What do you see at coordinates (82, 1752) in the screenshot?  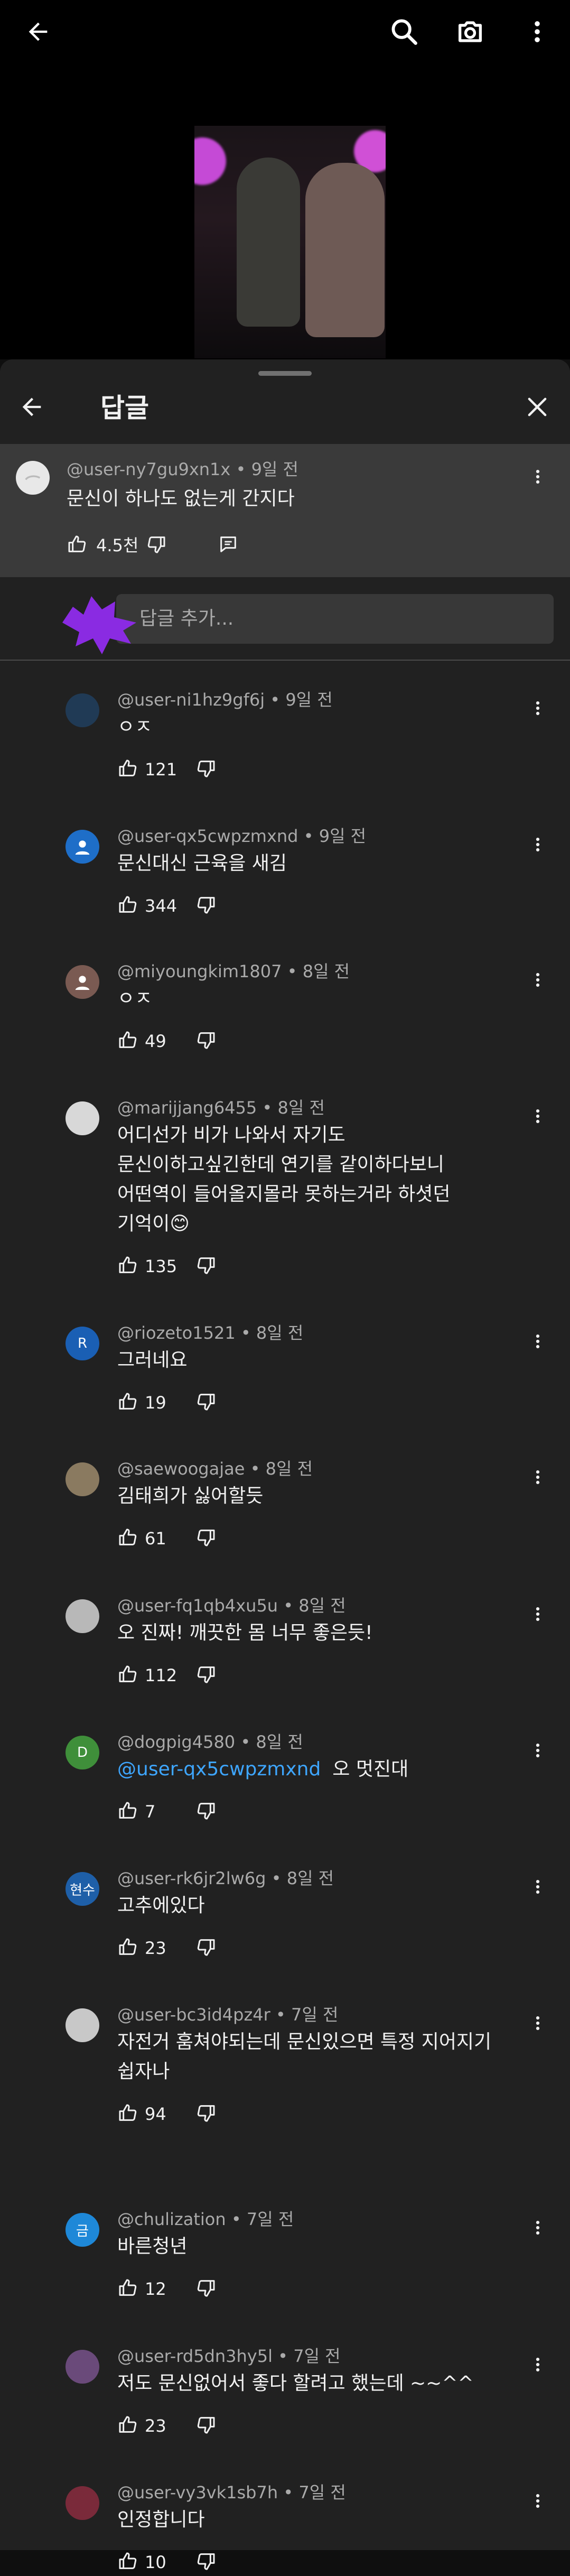 I see `avatar: D` at bounding box center [82, 1752].